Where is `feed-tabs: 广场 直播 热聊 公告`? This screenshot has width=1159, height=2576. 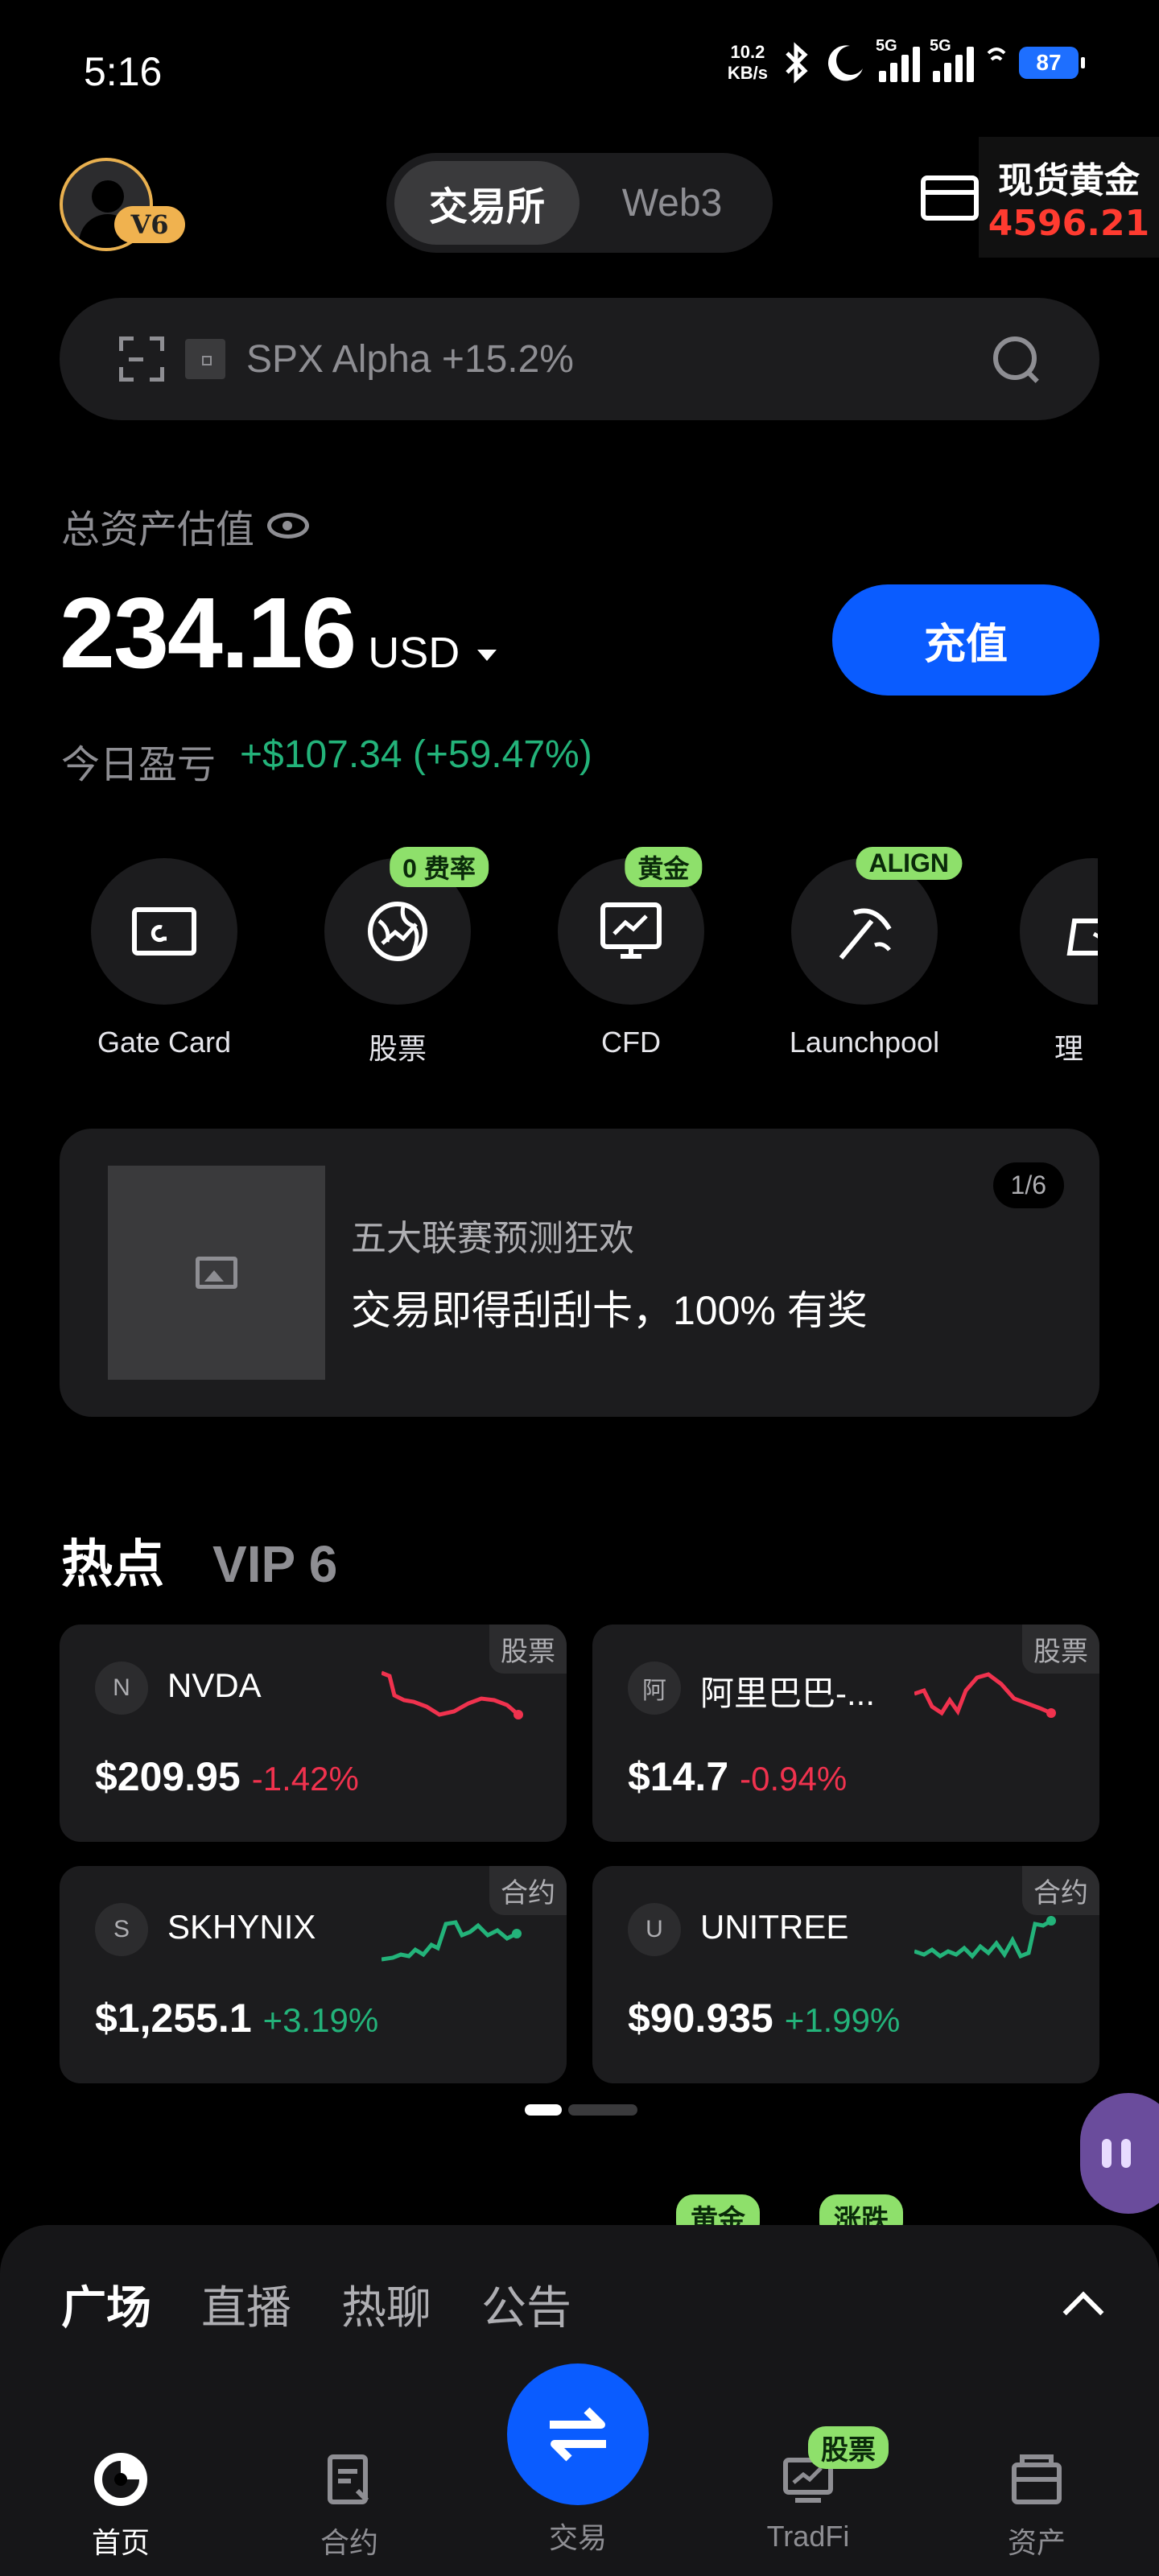
feed-tabs: 广场 直播 热聊 公告 is located at coordinates (316, 2304).